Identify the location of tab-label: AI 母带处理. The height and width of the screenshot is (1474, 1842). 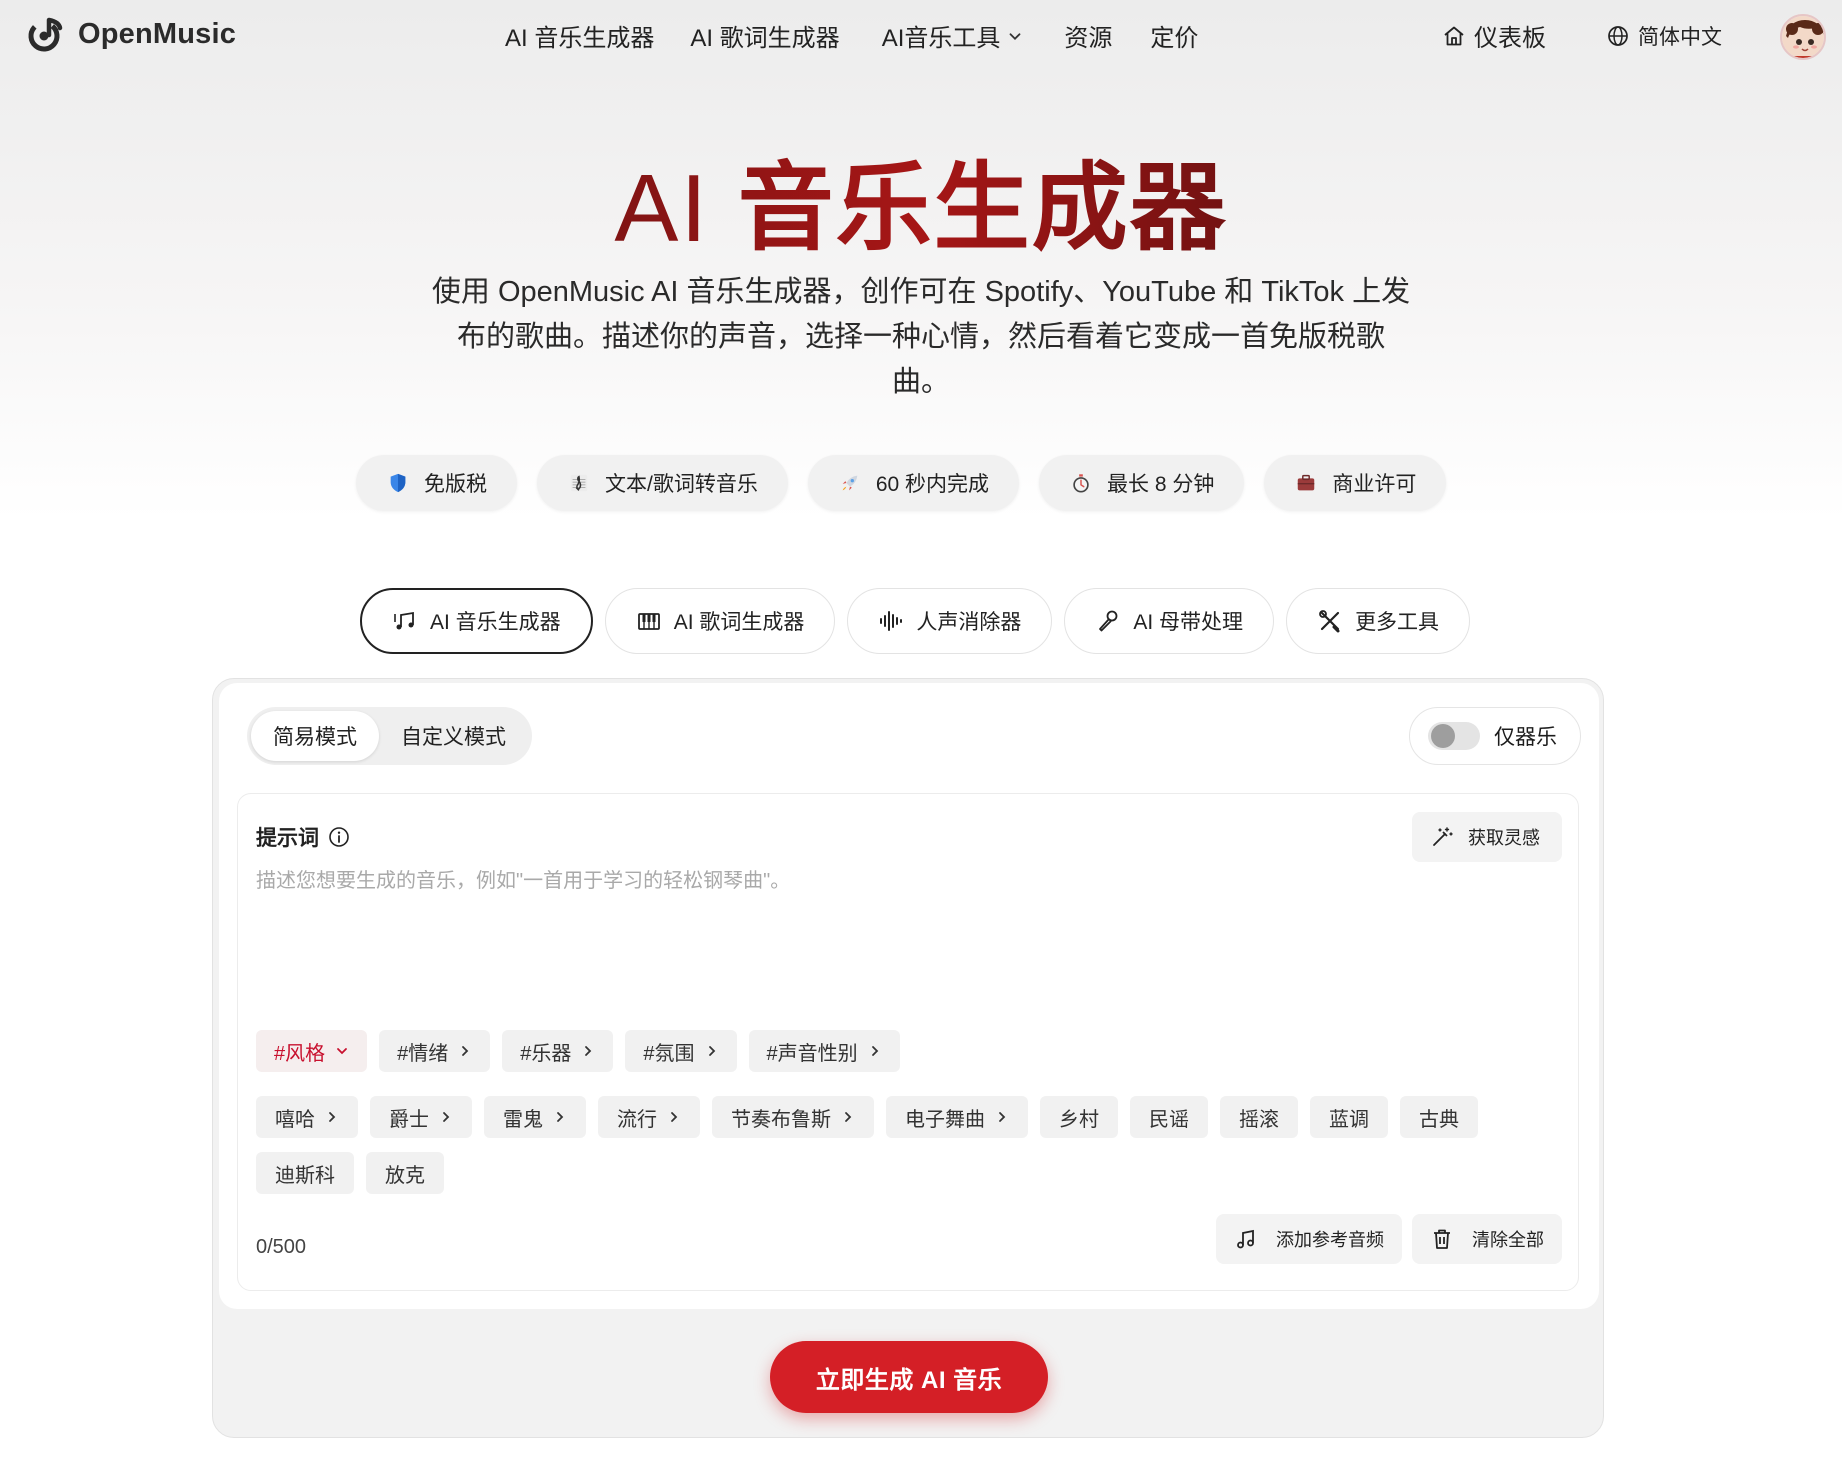
(1188, 622).